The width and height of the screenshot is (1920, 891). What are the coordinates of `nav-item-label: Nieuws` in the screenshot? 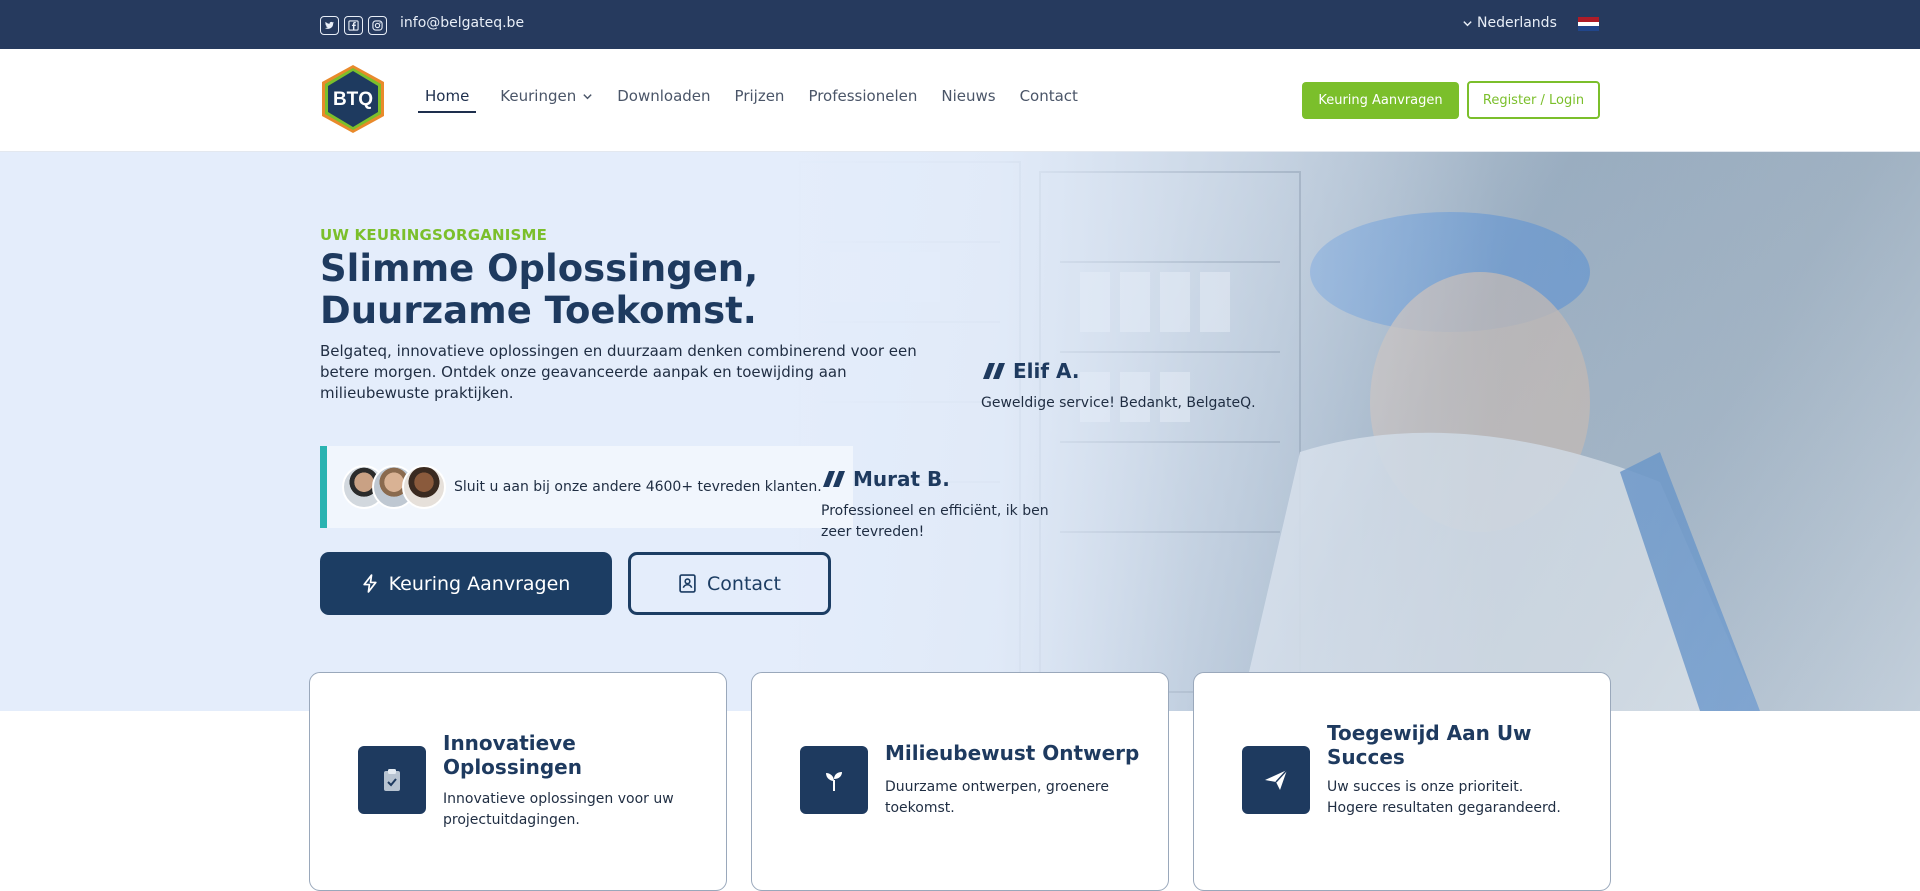 It's located at (968, 96).